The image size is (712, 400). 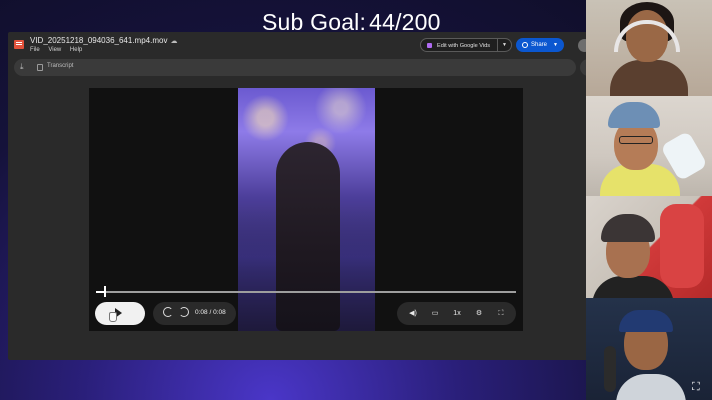 What do you see at coordinates (295, 67) in the screenshot?
I see `viewer-toolbar: ⤓ Transcript` at bounding box center [295, 67].